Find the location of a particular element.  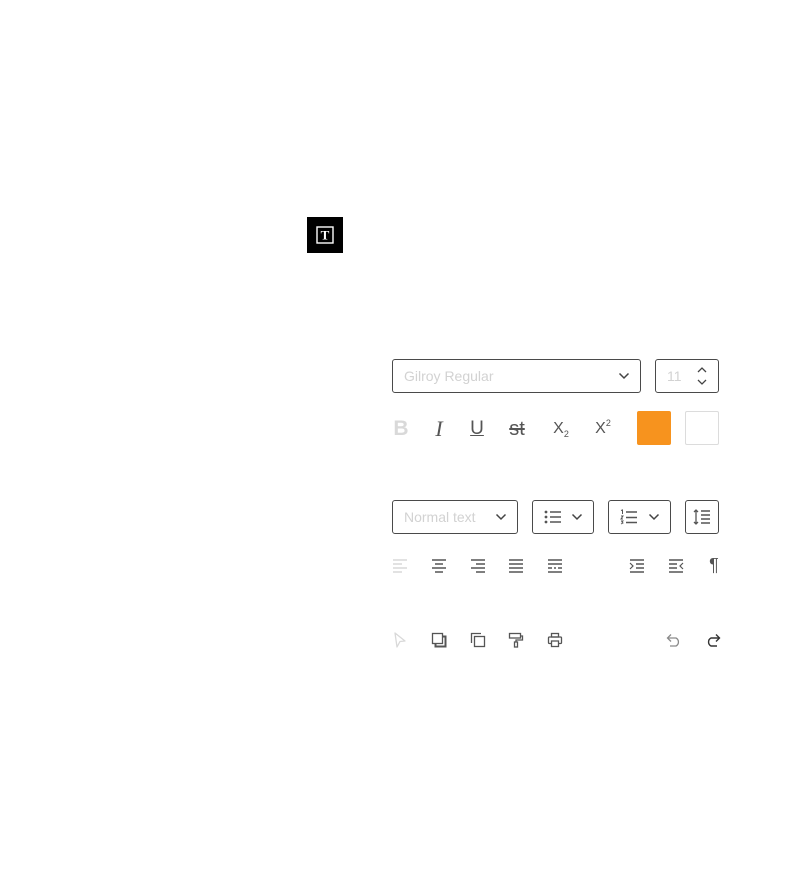

undo-button is located at coordinates (674, 640).